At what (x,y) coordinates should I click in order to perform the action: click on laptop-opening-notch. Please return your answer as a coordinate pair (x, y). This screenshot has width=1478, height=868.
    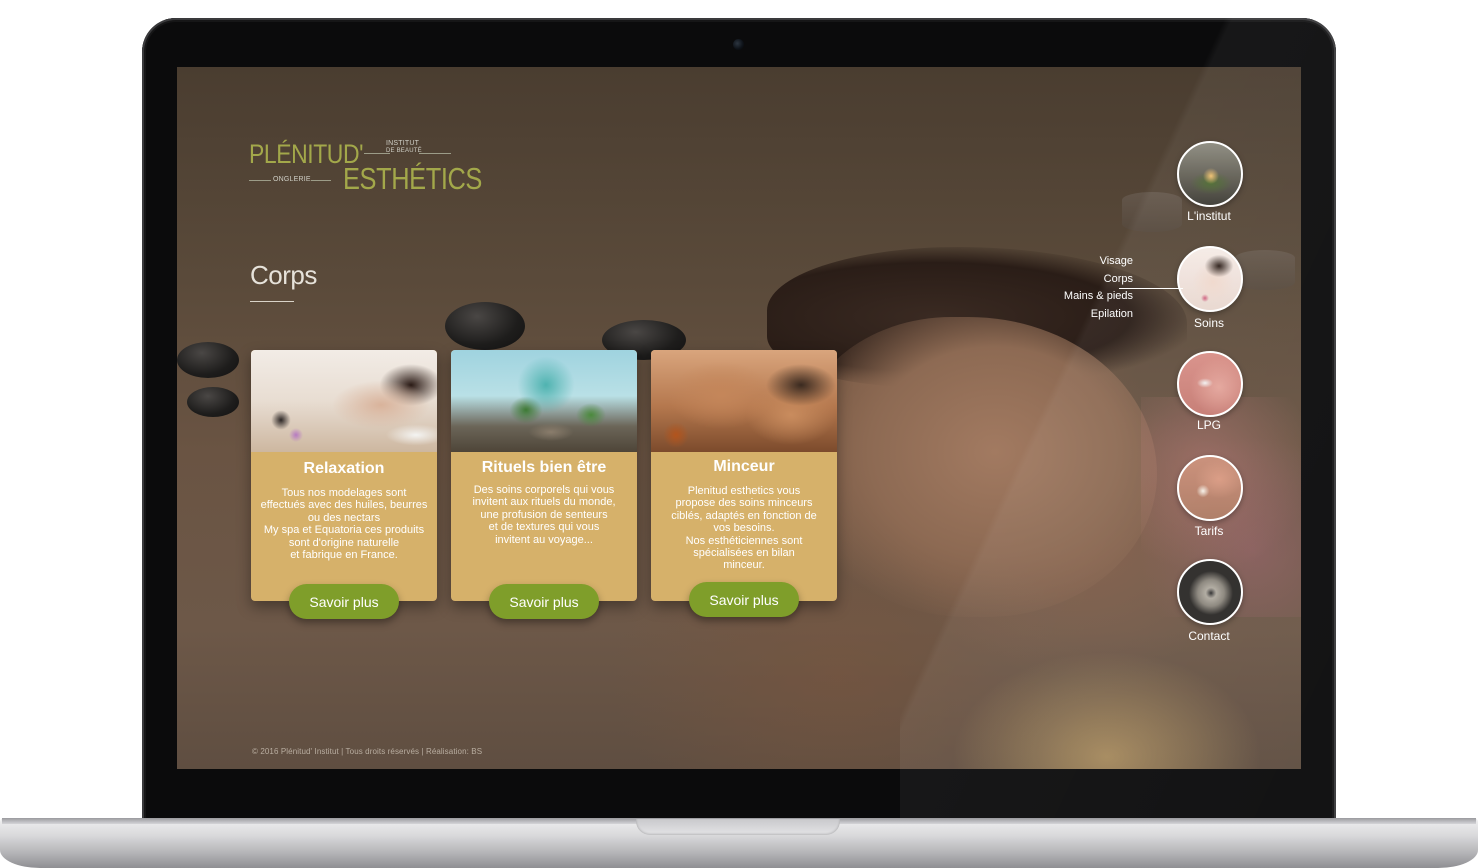
    Looking at the image, I should click on (738, 827).